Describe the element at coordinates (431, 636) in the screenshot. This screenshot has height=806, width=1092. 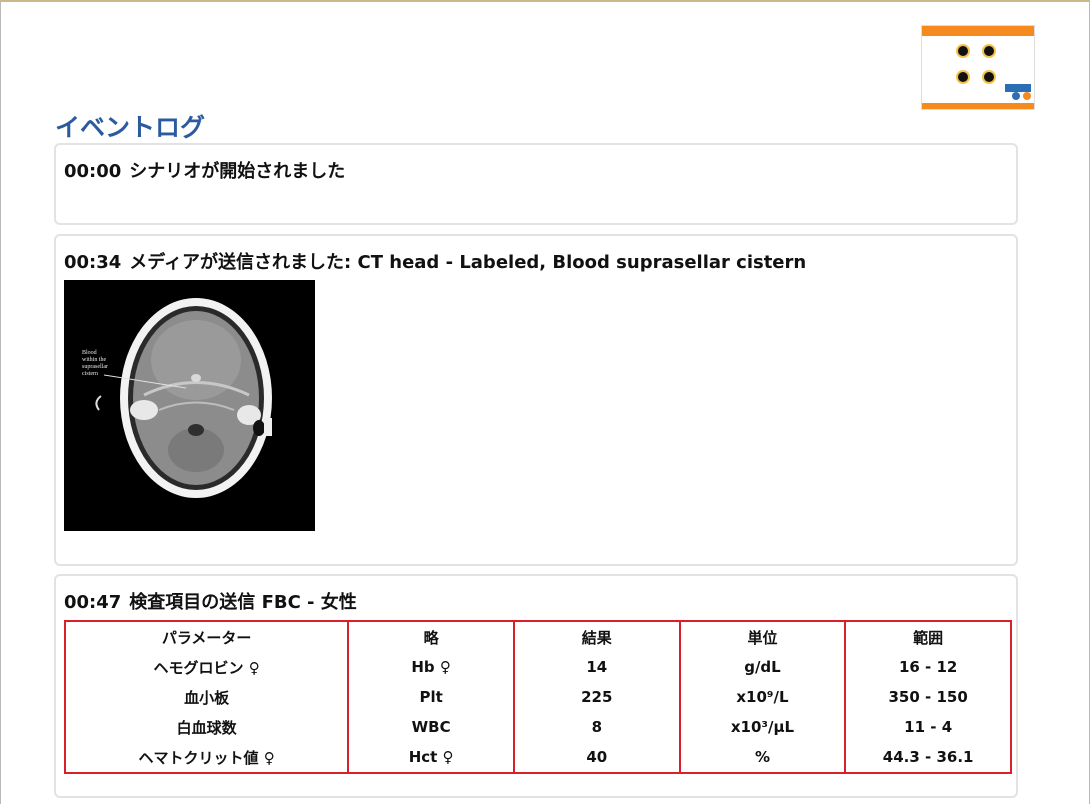
I see `column-header: 略` at that location.